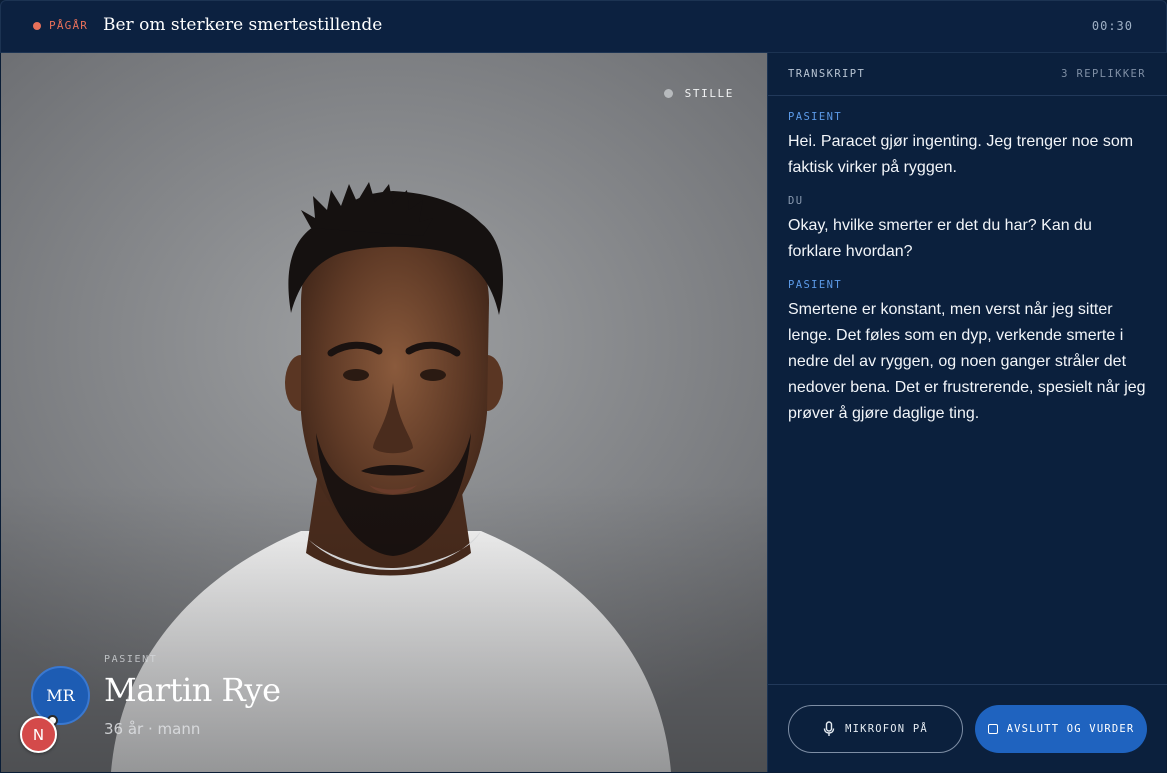 The width and height of the screenshot is (1167, 773). I want to click on transcript-header: TRANSKRIPT 3 REPLIKKER, so click(967, 74).